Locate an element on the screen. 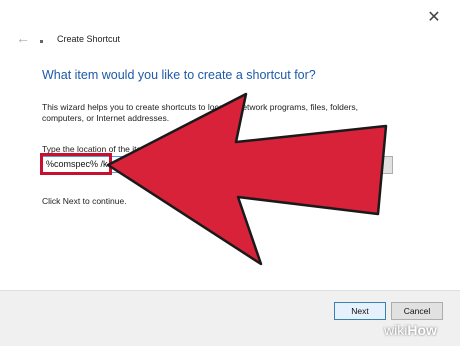 The height and width of the screenshot is (346, 460). watermark-how: How is located at coordinates (422, 330).